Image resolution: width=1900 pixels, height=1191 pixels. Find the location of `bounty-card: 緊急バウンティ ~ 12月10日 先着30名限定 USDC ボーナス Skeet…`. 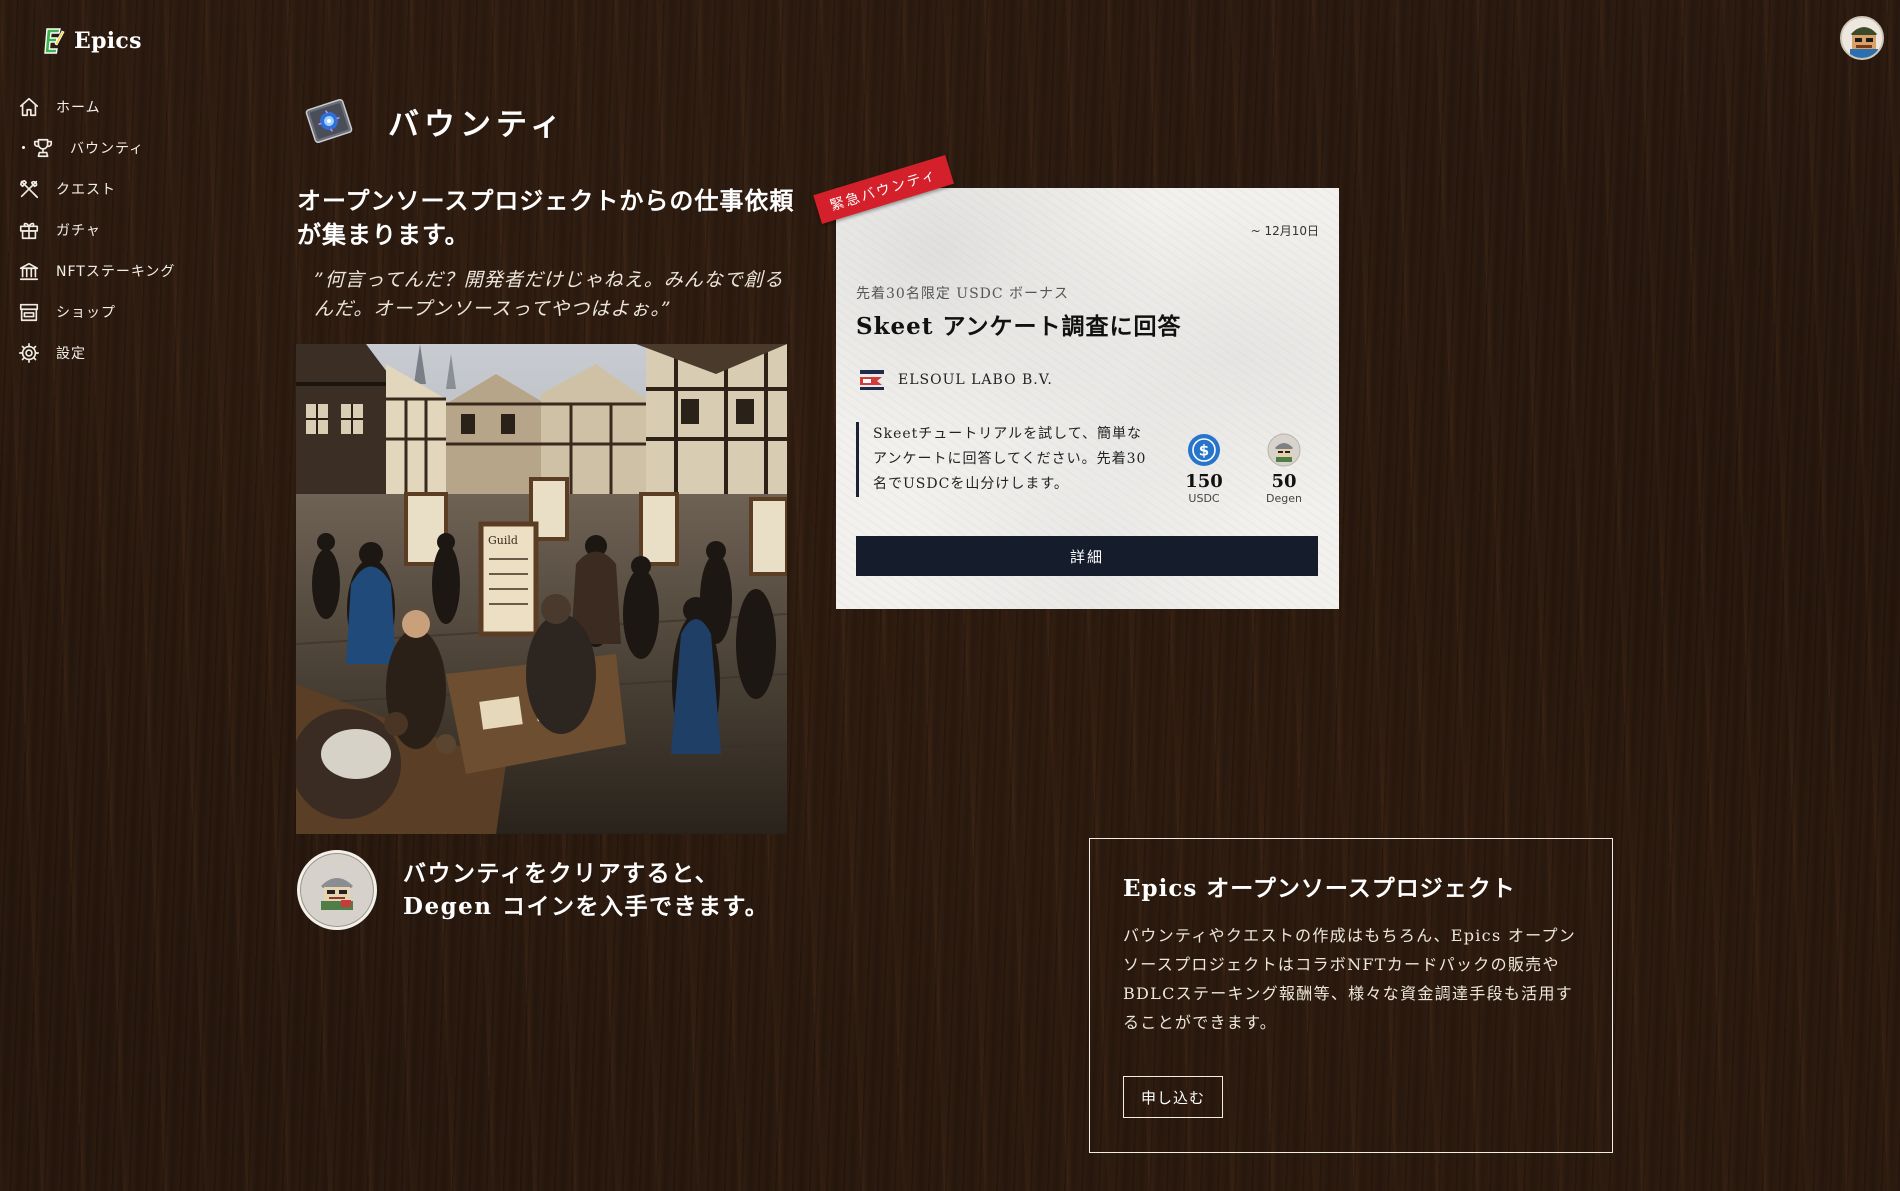

bounty-card: 緊急バウンティ ~ 12月10日 先着30名限定 USDC ボーナス Skeet… is located at coordinates (1076, 381).